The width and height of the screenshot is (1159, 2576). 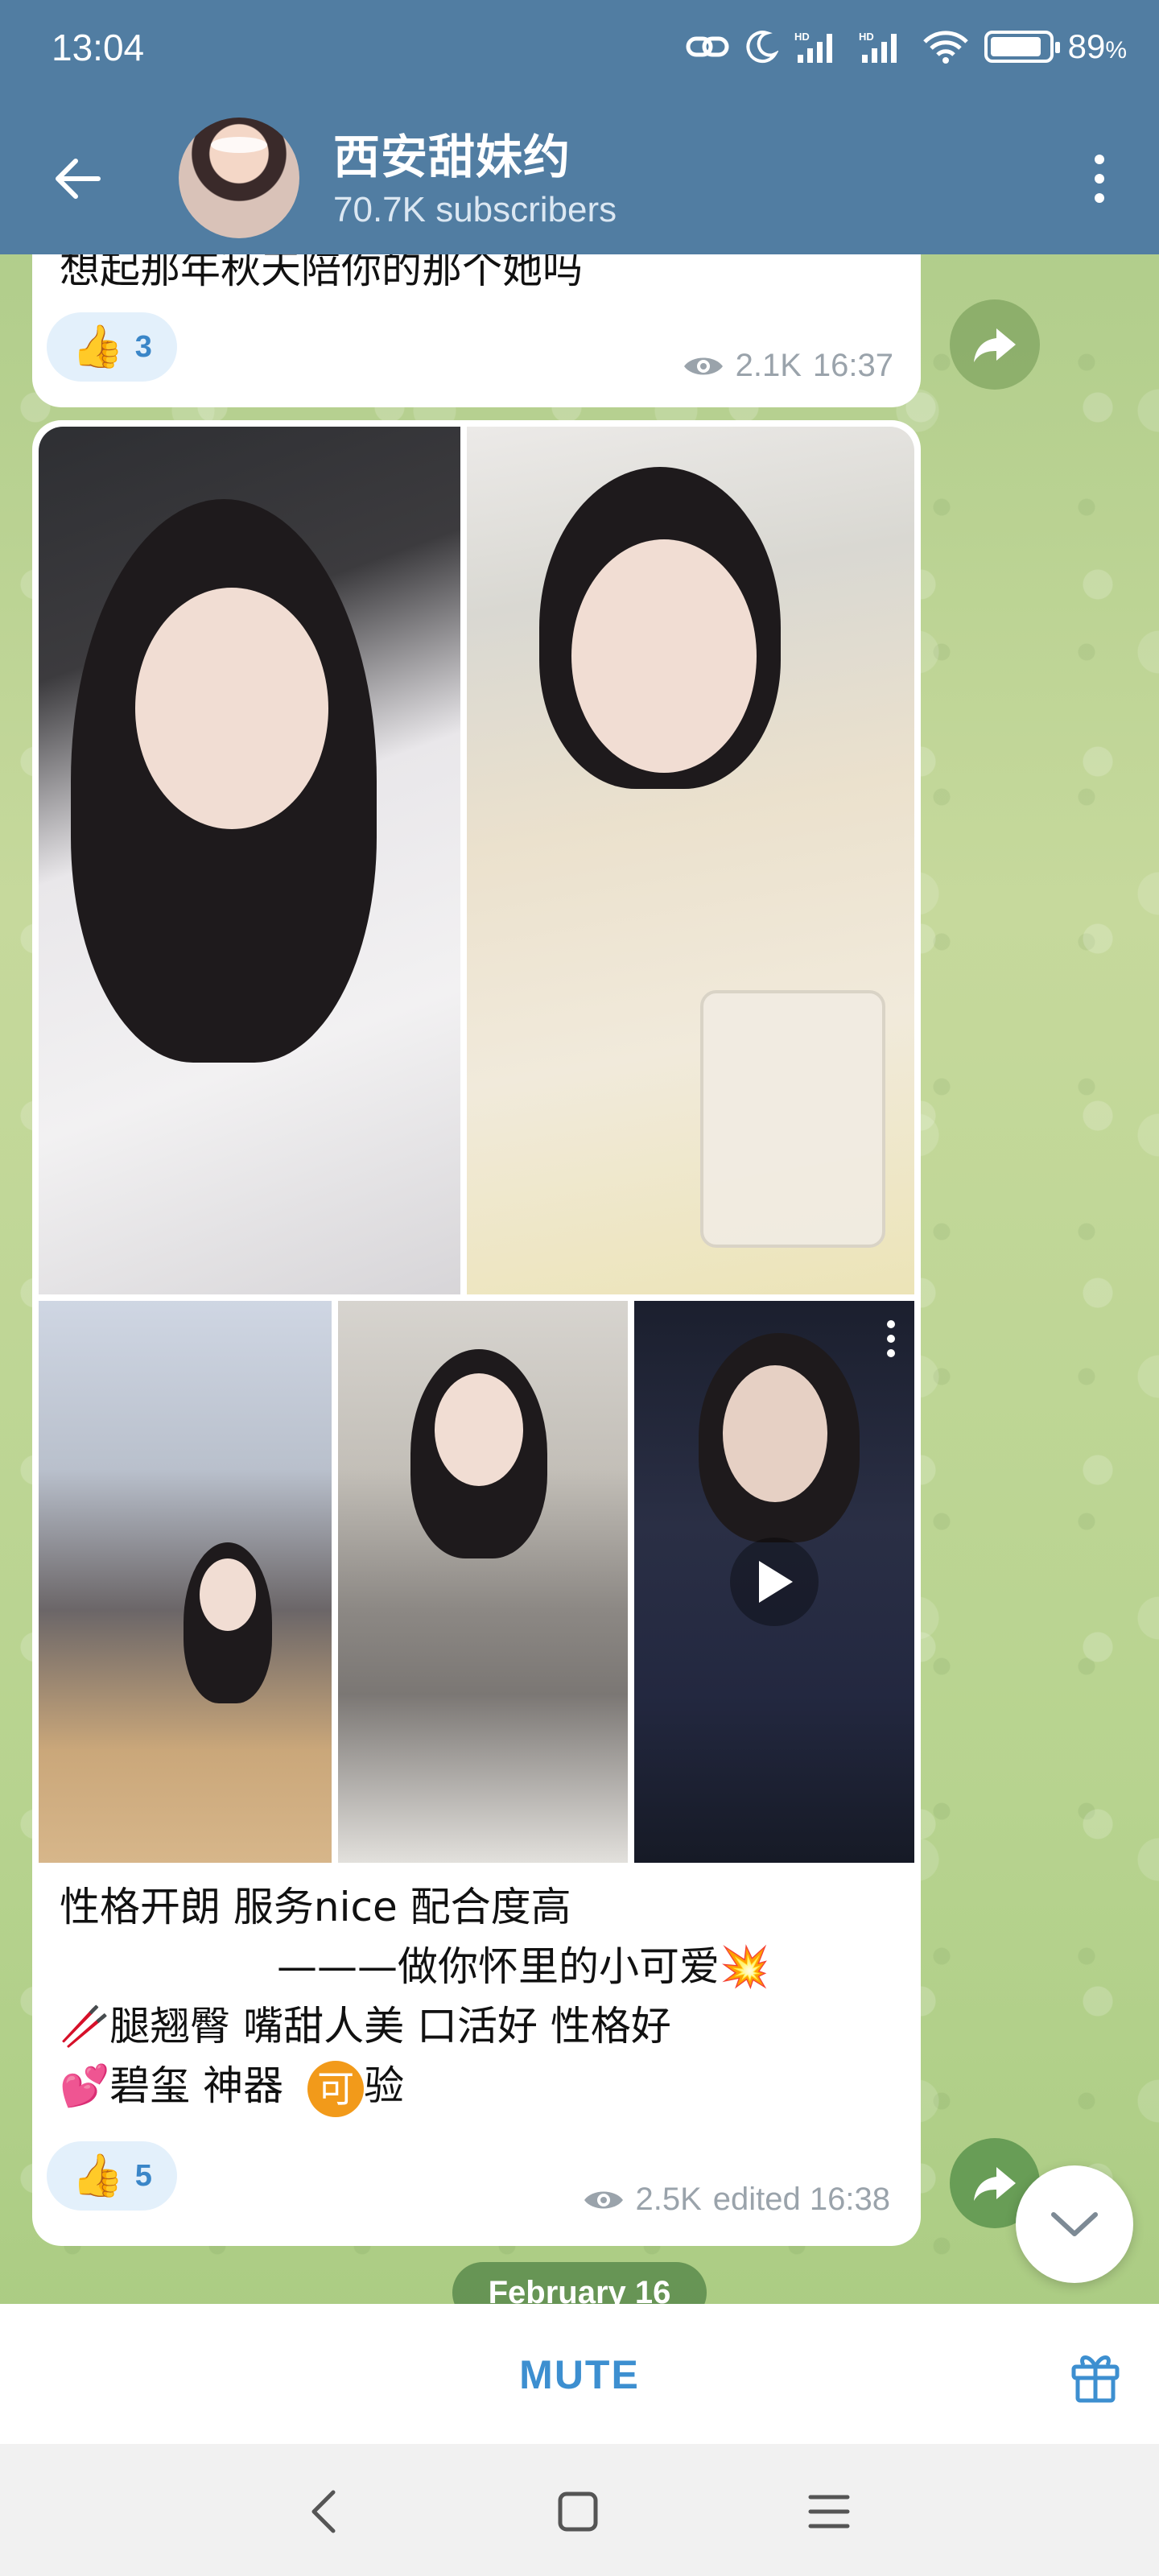 I want to click on play-icon, so click(x=774, y=1582).